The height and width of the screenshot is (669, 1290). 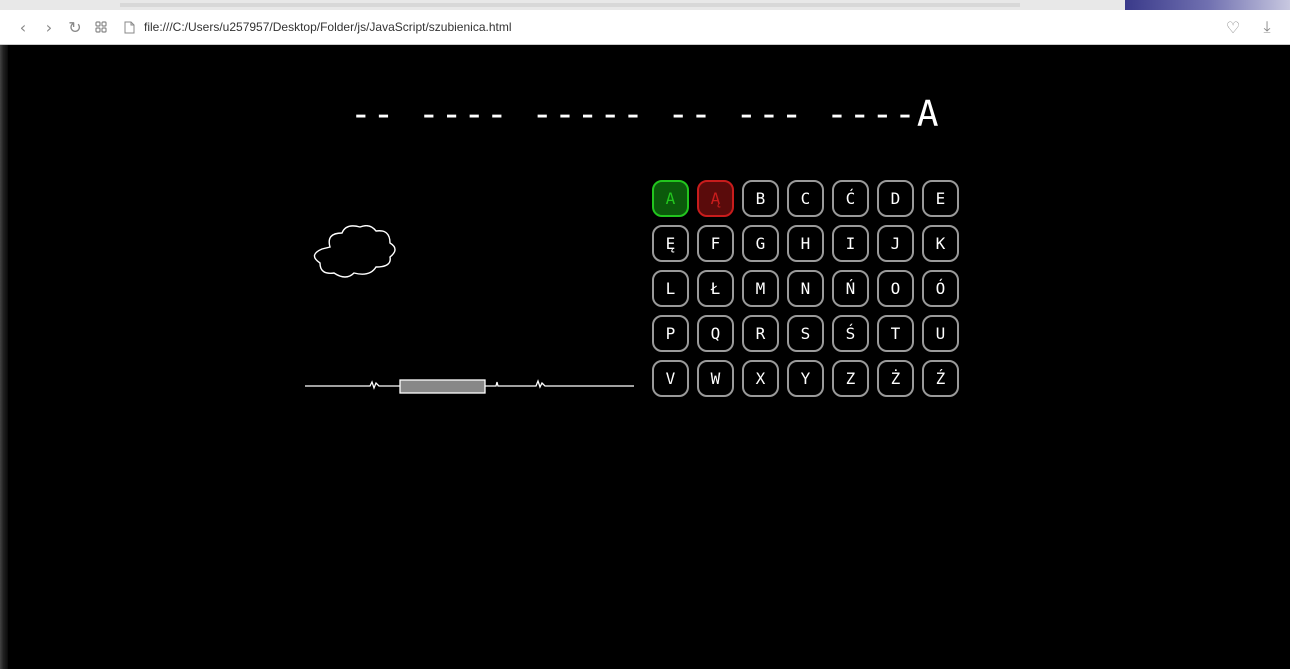 What do you see at coordinates (23, 27) in the screenshot?
I see `back-arrow-icon: ‹` at bounding box center [23, 27].